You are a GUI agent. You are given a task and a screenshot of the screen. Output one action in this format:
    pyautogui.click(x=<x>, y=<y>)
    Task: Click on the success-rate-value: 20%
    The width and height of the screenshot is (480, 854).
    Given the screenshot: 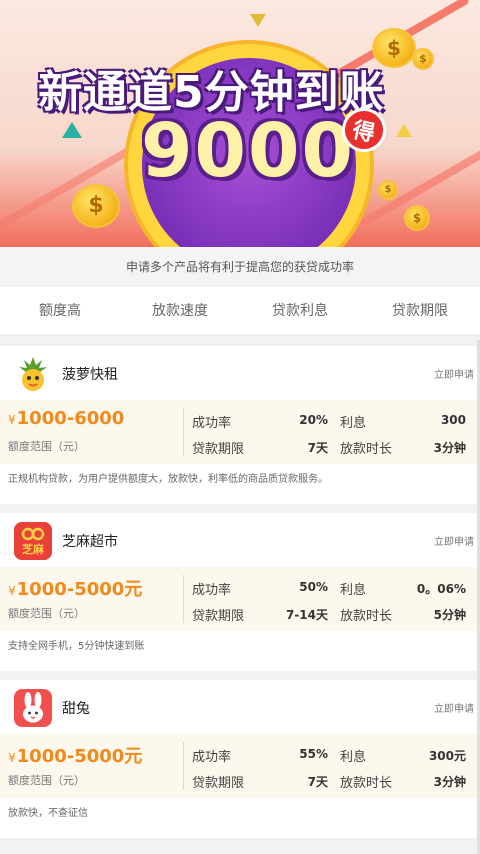 What is the action you would take?
    pyautogui.click(x=313, y=420)
    